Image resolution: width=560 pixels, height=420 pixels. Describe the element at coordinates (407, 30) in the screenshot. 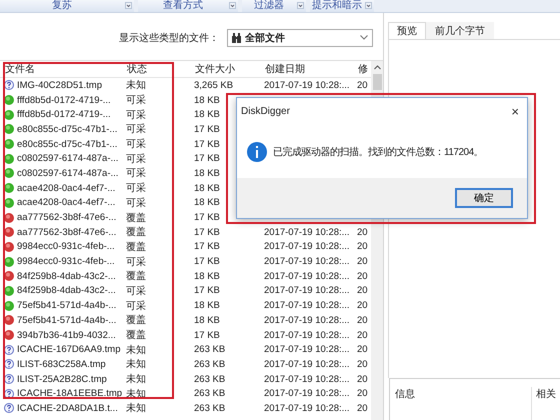

I see `tab: 预览` at that location.